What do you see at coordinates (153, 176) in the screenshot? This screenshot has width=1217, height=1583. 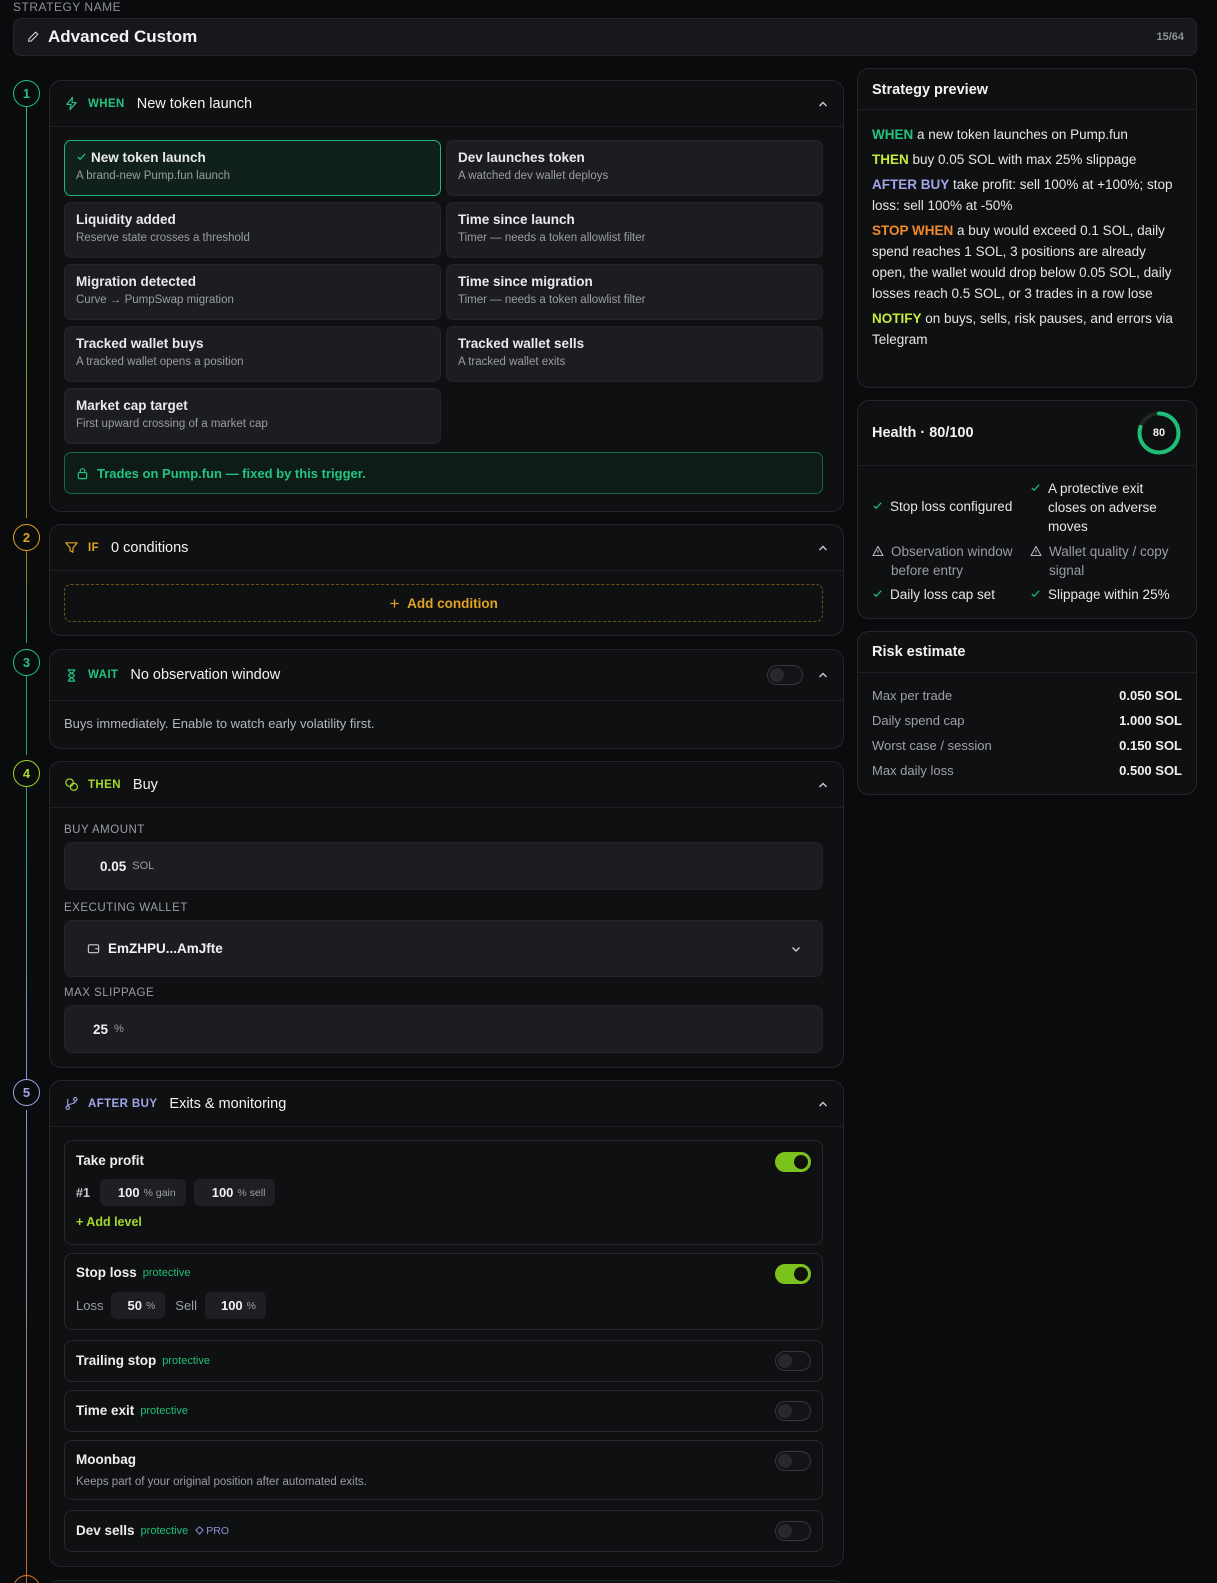 I see `trigger-option-desc: A brand-new Pump.fun launch` at bounding box center [153, 176].